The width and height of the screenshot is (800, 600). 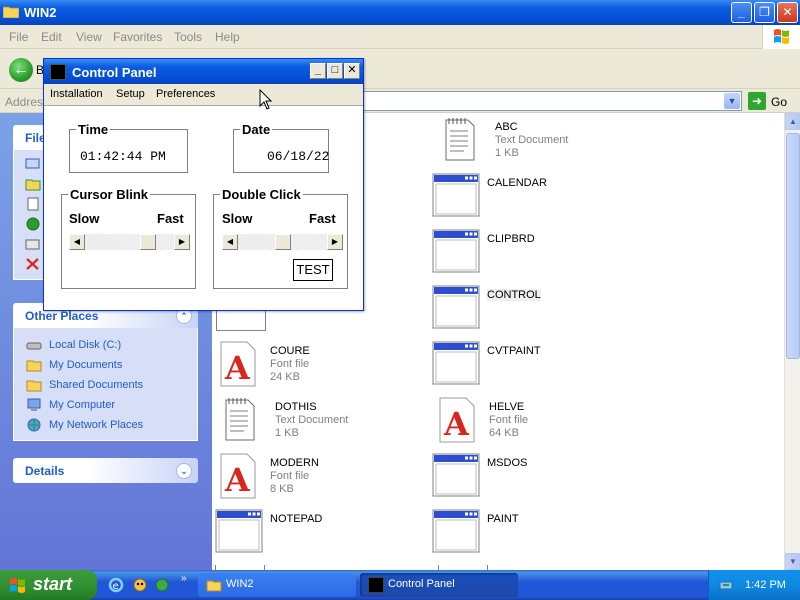 I want to click on internet-explorer-icon: e, so click(x=116, y=585).